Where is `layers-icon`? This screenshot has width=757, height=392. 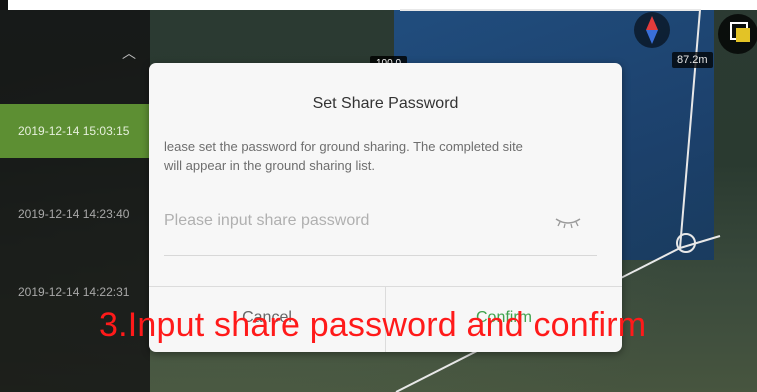
layers-icon is located at coordinates (737, 34).